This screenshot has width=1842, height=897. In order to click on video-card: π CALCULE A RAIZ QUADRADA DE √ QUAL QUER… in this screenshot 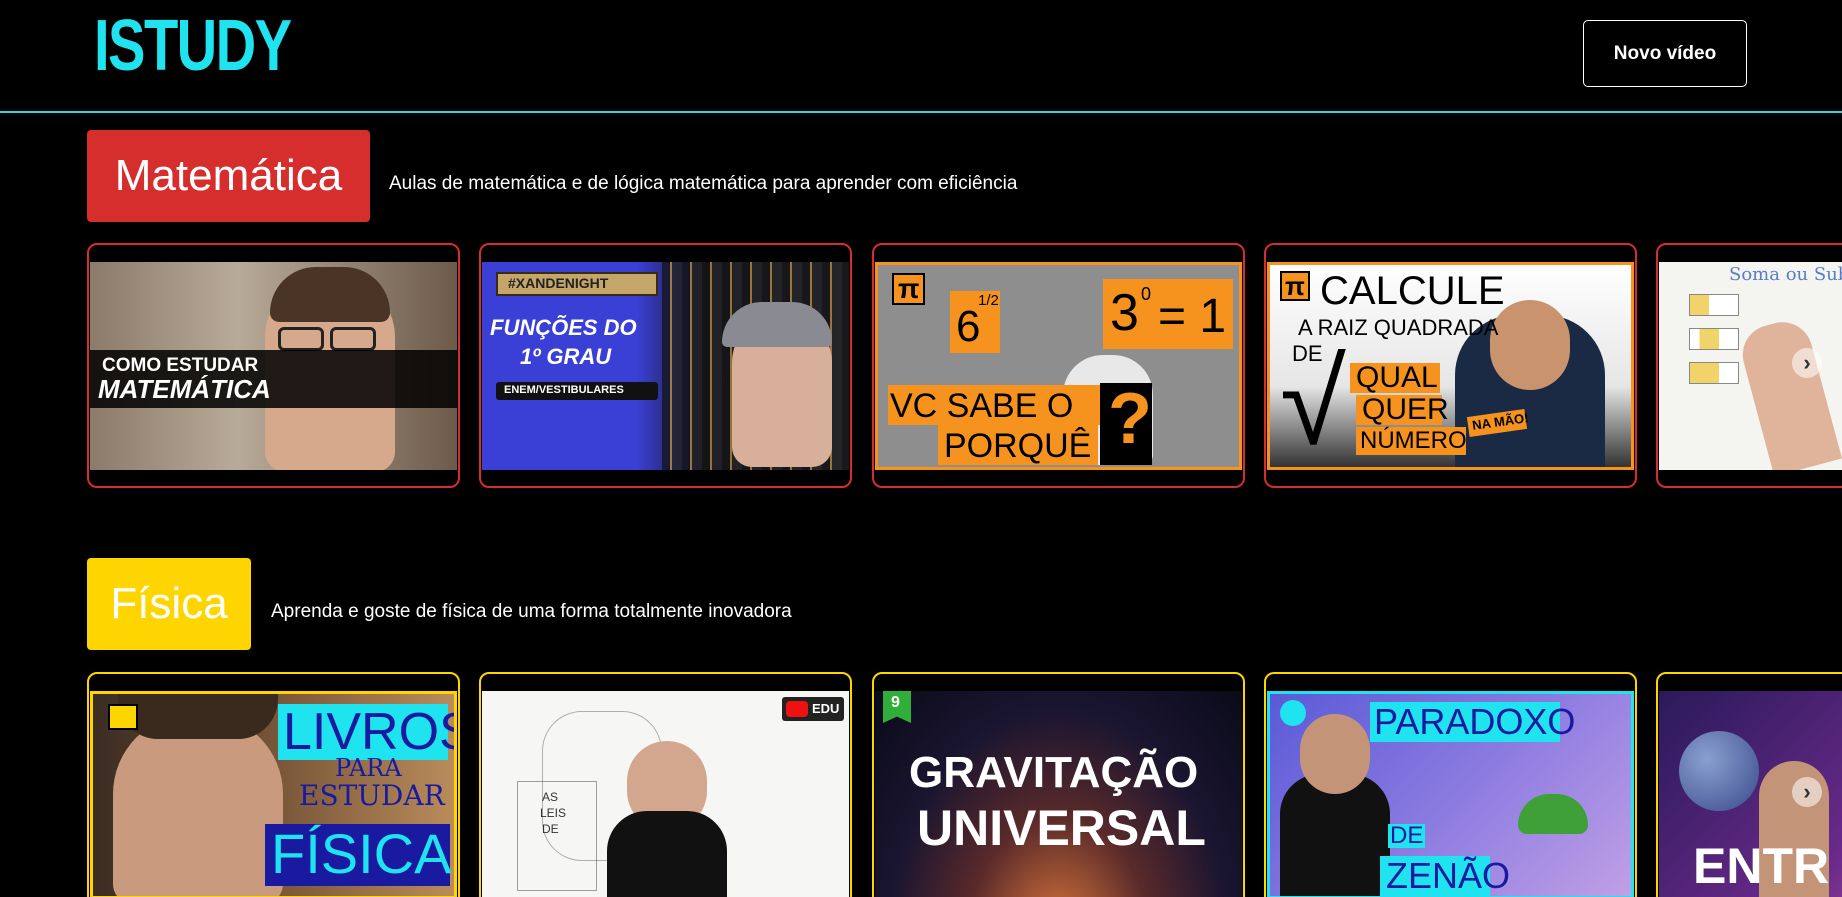, I will do `click(1450, 365)`.